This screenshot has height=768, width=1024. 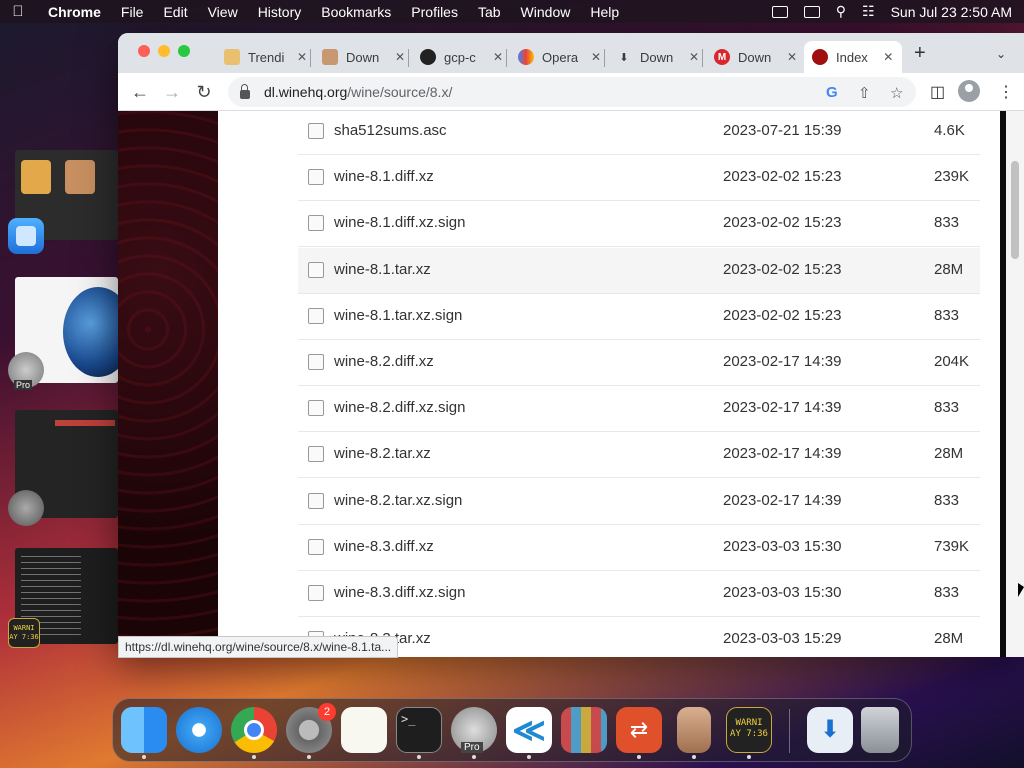 I want to click on tab-download-1: Down ✕, so click(x=364, y=57).